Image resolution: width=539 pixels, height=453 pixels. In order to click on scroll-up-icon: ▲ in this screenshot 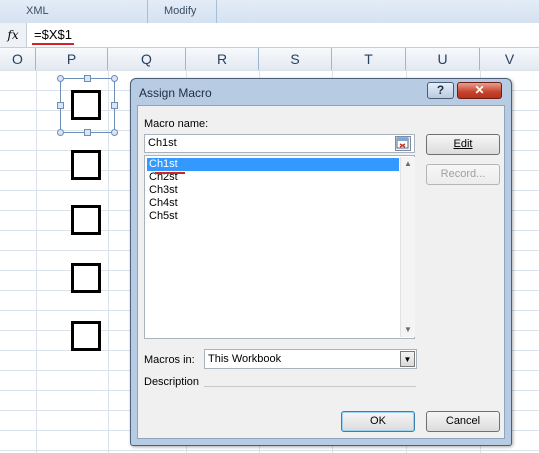, I will do `click(408, 163)`.